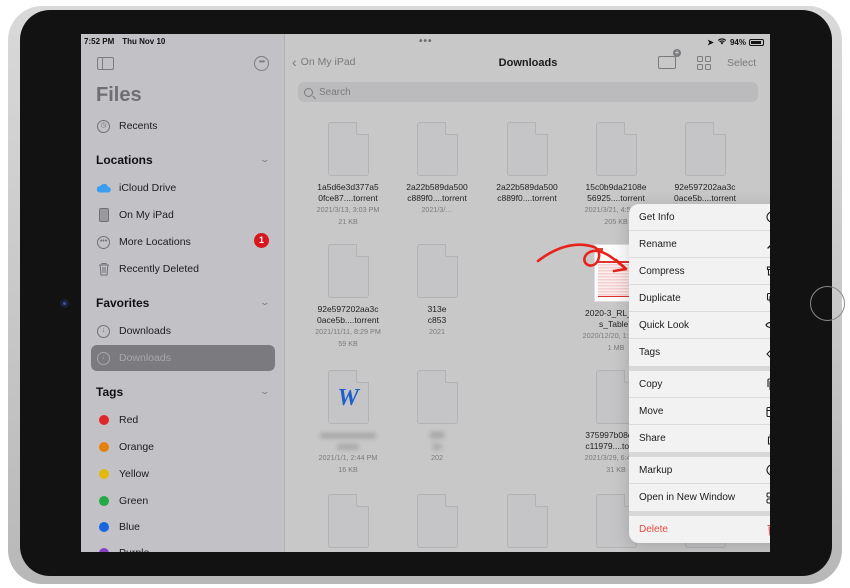 The width and height of the screenshot is (850, 588). What do you see at coordinates (426, 41) in the screenshot?
I see `multitasking-grabber-icon: •••` at bounding box center [426, 41].